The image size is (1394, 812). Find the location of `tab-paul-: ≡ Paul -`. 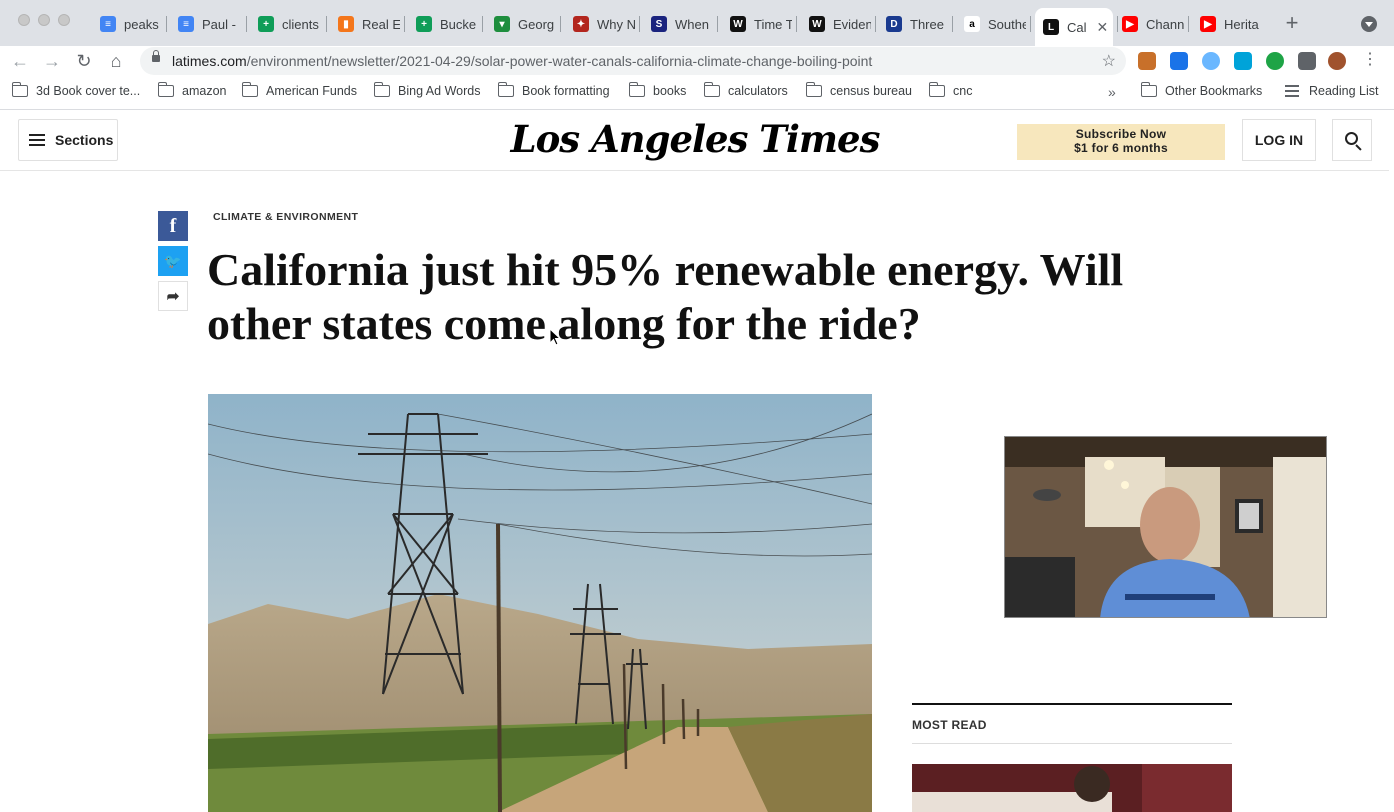

tab-paul-: ≡ Paul - is located at coordinates (206, 24).